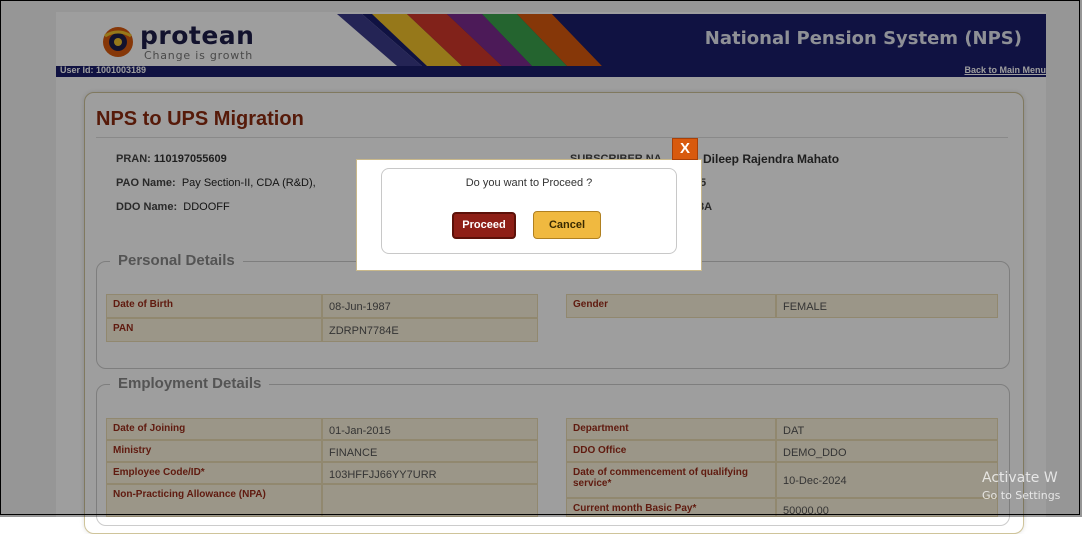  I want to click on confirm-dialog-body: Do you want to Proceed ? Proceed Cancel, so click(529, 211).